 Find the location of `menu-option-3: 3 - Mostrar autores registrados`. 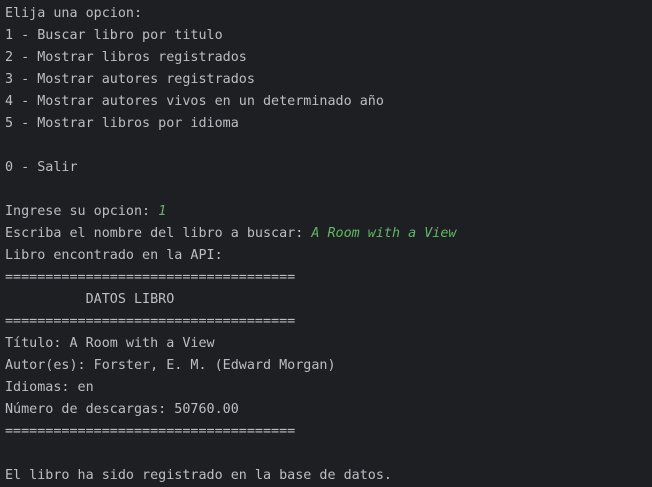

menu-option-3: 3 - Mostrar autores registrados is located at coordinates (130, 79).